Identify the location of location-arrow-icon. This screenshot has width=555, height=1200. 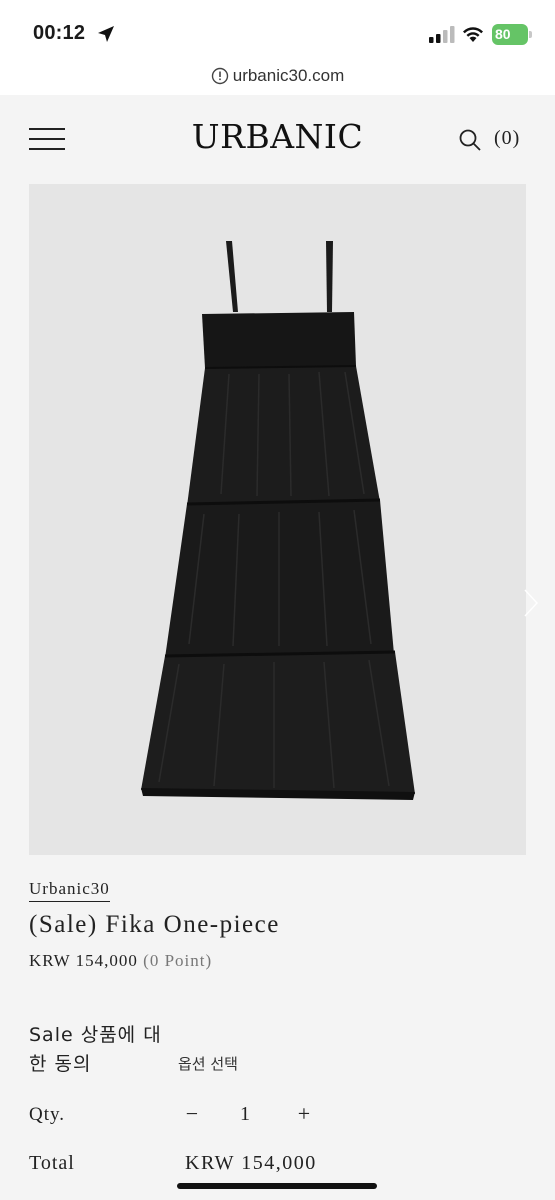
(106, 34).